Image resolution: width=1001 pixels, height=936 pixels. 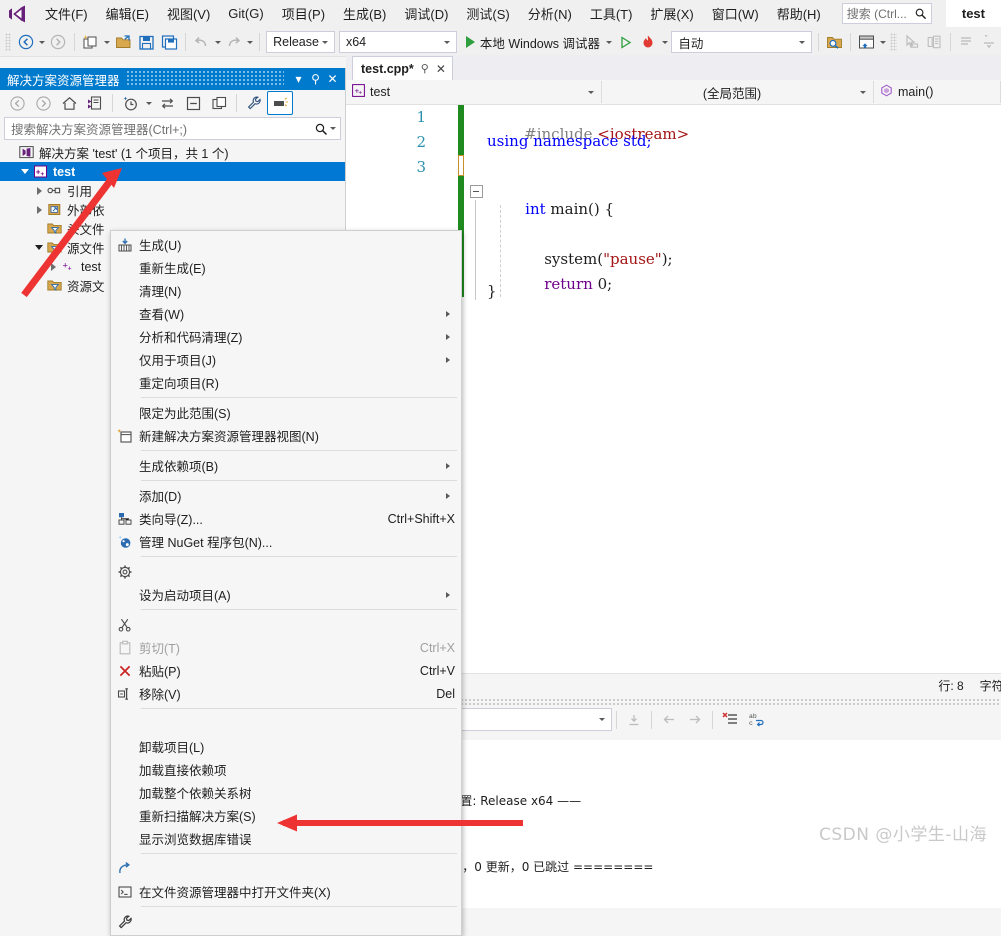 I want to click on find-in-files-icon, so click(x=834, y=42).